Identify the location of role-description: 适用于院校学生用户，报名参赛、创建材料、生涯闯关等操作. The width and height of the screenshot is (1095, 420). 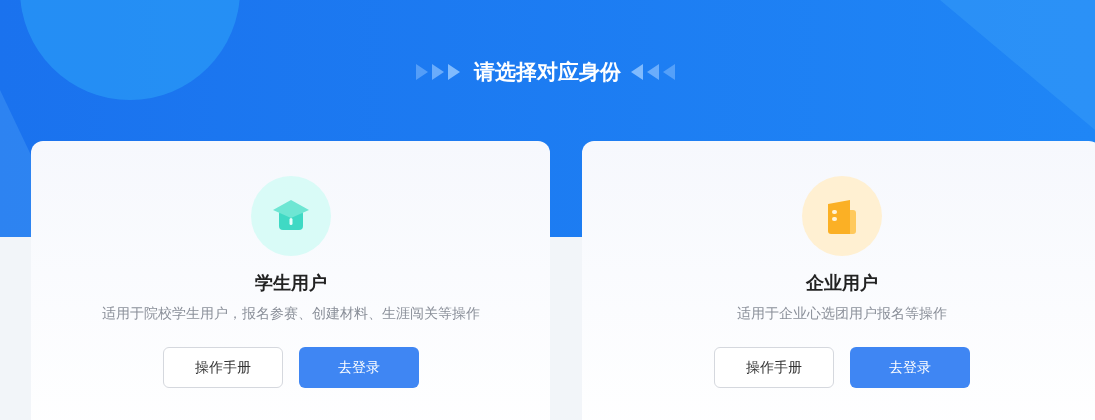
(290, 314).